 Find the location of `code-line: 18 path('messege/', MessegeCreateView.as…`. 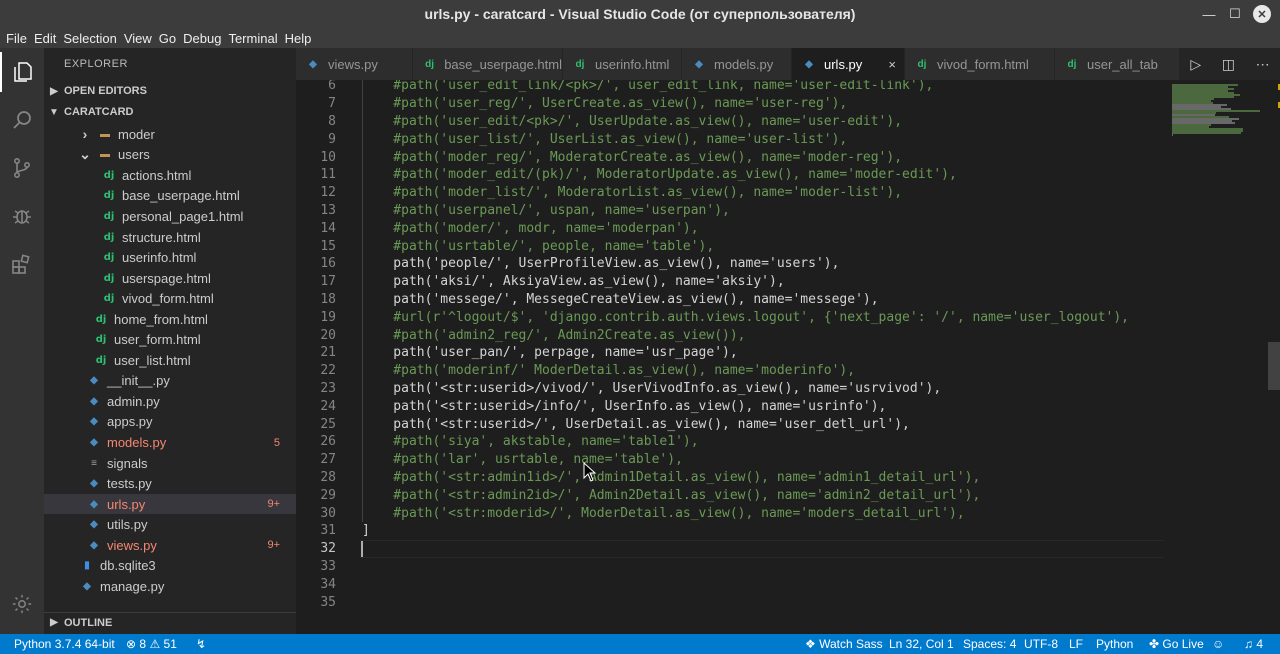

code-line: 18 path('messege/', MessegeCreateView.as… is located at coordinates (731, 300).